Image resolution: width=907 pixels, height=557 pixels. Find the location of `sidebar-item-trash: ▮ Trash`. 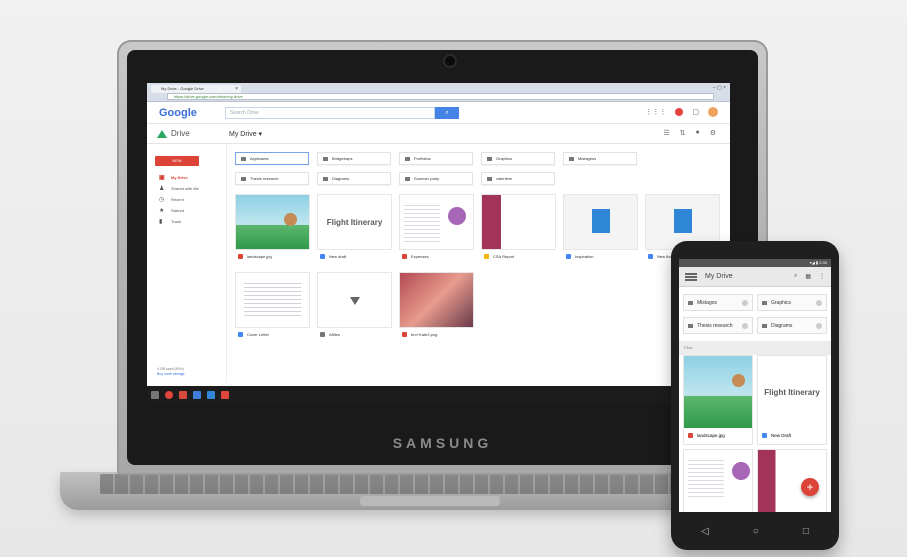

sidebar-item-trash: ▮ Trash is located at coordinates (186, 221).